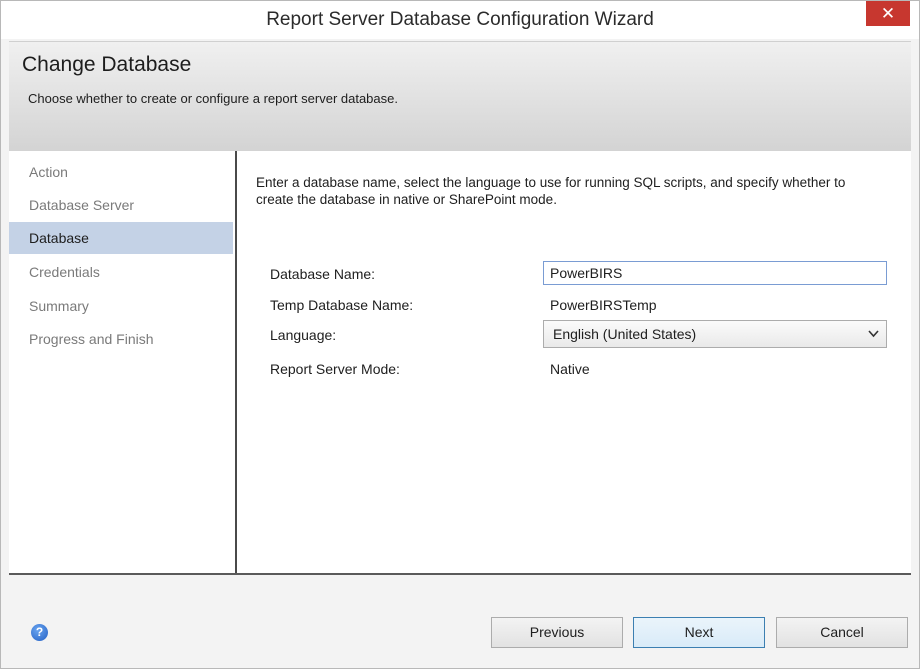 This screenshot has height=669, width=920. What do you see at coordinates (460, 620) in the screenshot?
I see `wizard-footer: ? Previous Next Cancel` at bounding box center [460, 620].